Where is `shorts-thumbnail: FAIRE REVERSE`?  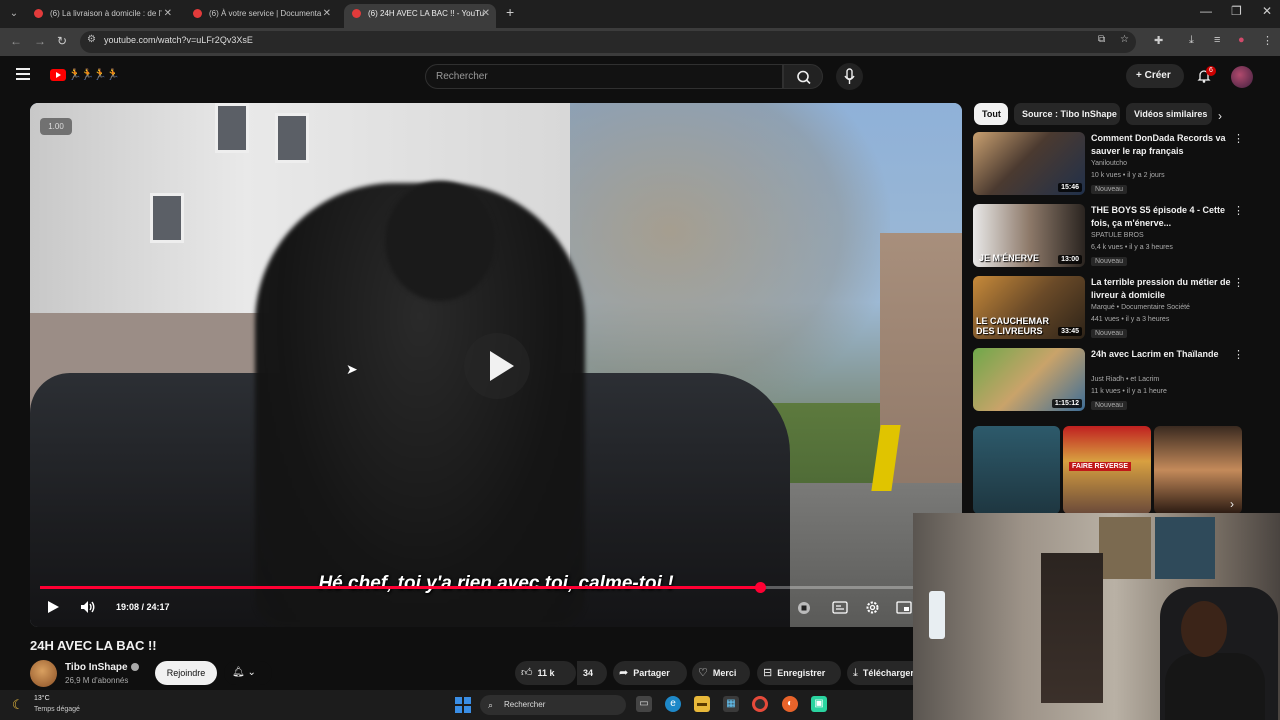
shorts-thumbnail: FAIRE REVERSE is located at coordinates (1107, 470).